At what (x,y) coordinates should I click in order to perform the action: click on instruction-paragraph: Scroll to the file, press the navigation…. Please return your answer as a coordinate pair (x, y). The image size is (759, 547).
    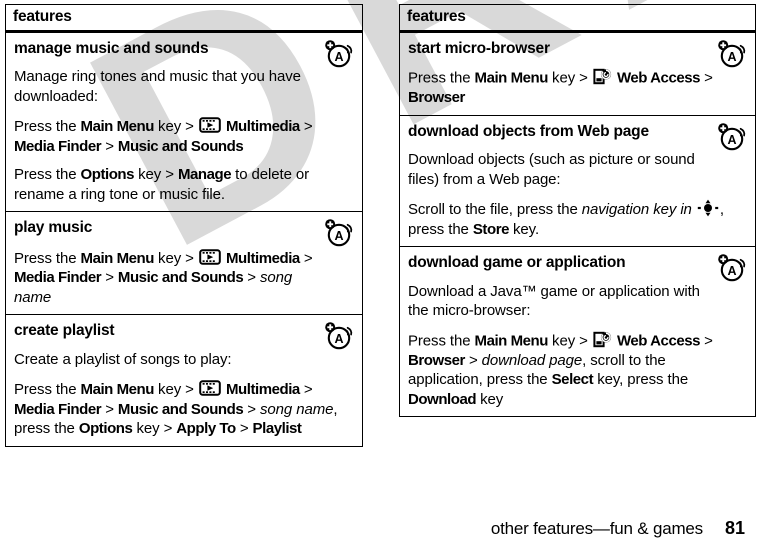
    Looking at the image, I should click on (577, 218).